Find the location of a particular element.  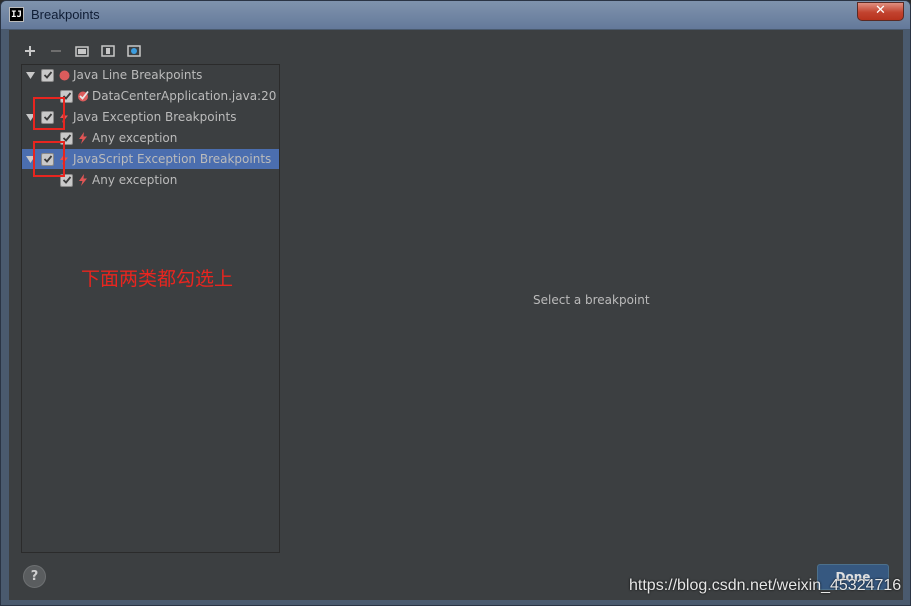

watermark: https://blog.csdn.net/weixin_45324716 is located at coordinates (765, 585).